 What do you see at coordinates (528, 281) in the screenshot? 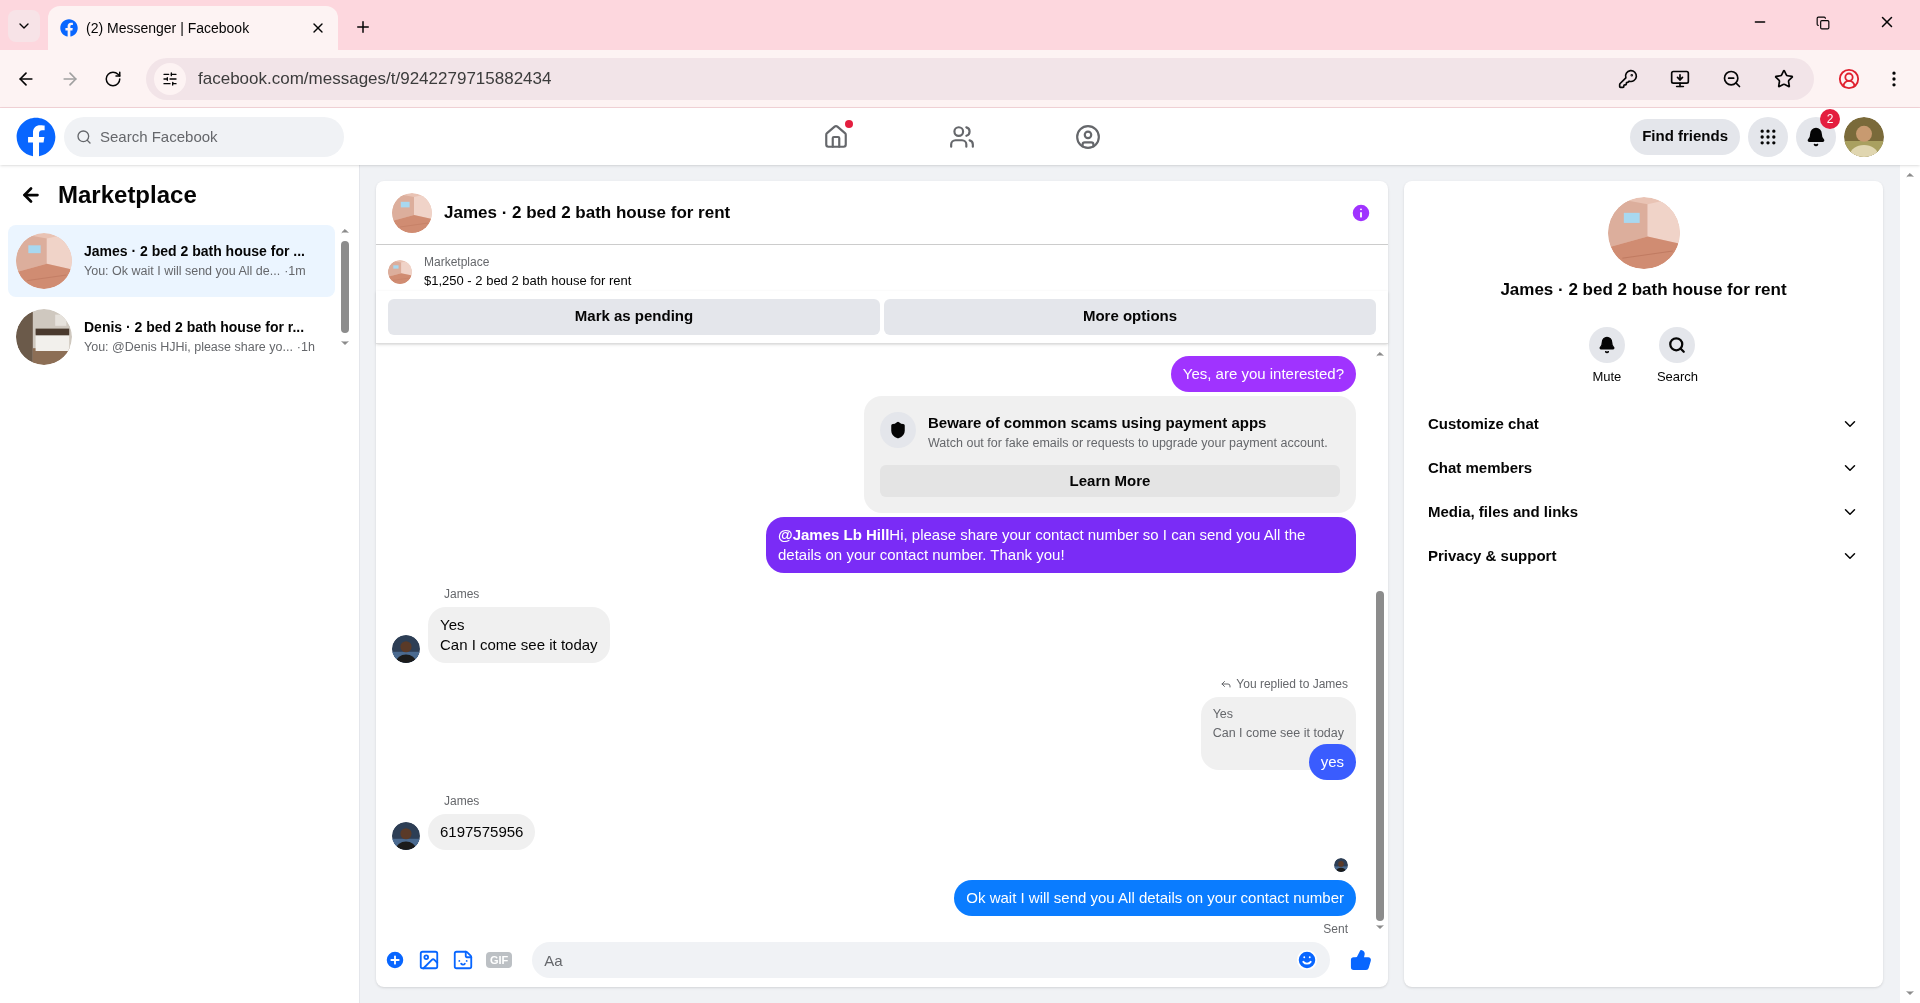
I see `listing-summary: $1,250 - 2 bed 2 bath house for rent` at bounding box center [528, 281].